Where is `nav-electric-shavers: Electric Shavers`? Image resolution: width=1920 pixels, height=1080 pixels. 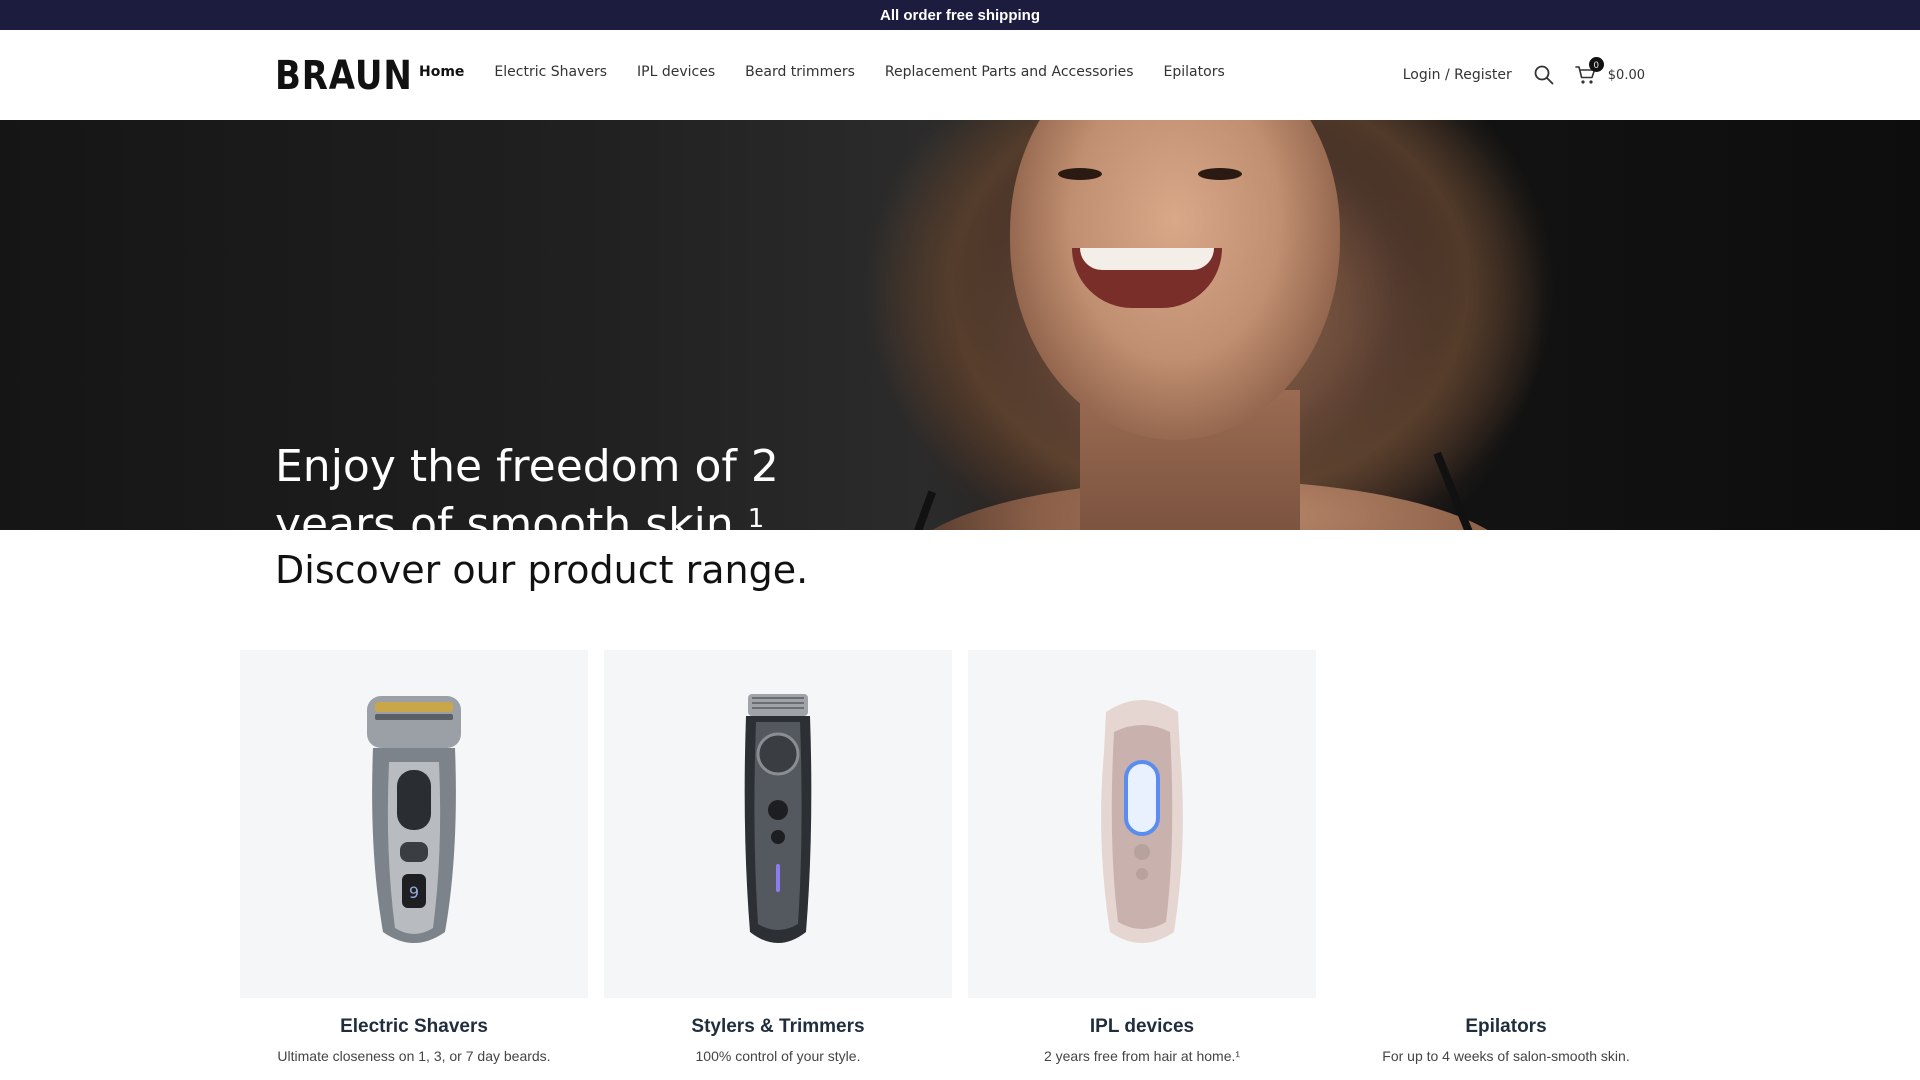 nav-electric-shavers: Electric Shavers is located at coordinates (550, 72).